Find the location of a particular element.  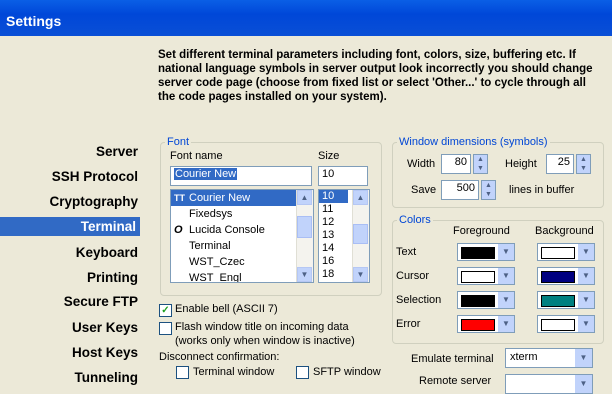

nav-item-tunneling: Tunneling is located at coordinates (107, 377).